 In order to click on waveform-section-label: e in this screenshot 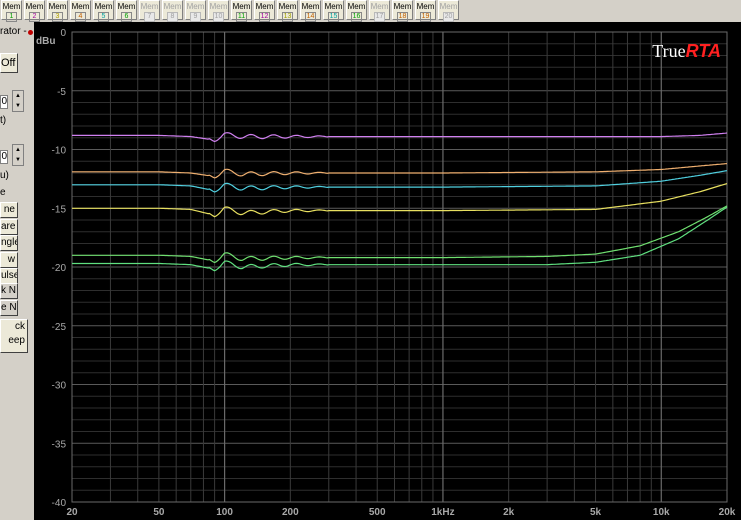, I will do `click(3, 192)`.